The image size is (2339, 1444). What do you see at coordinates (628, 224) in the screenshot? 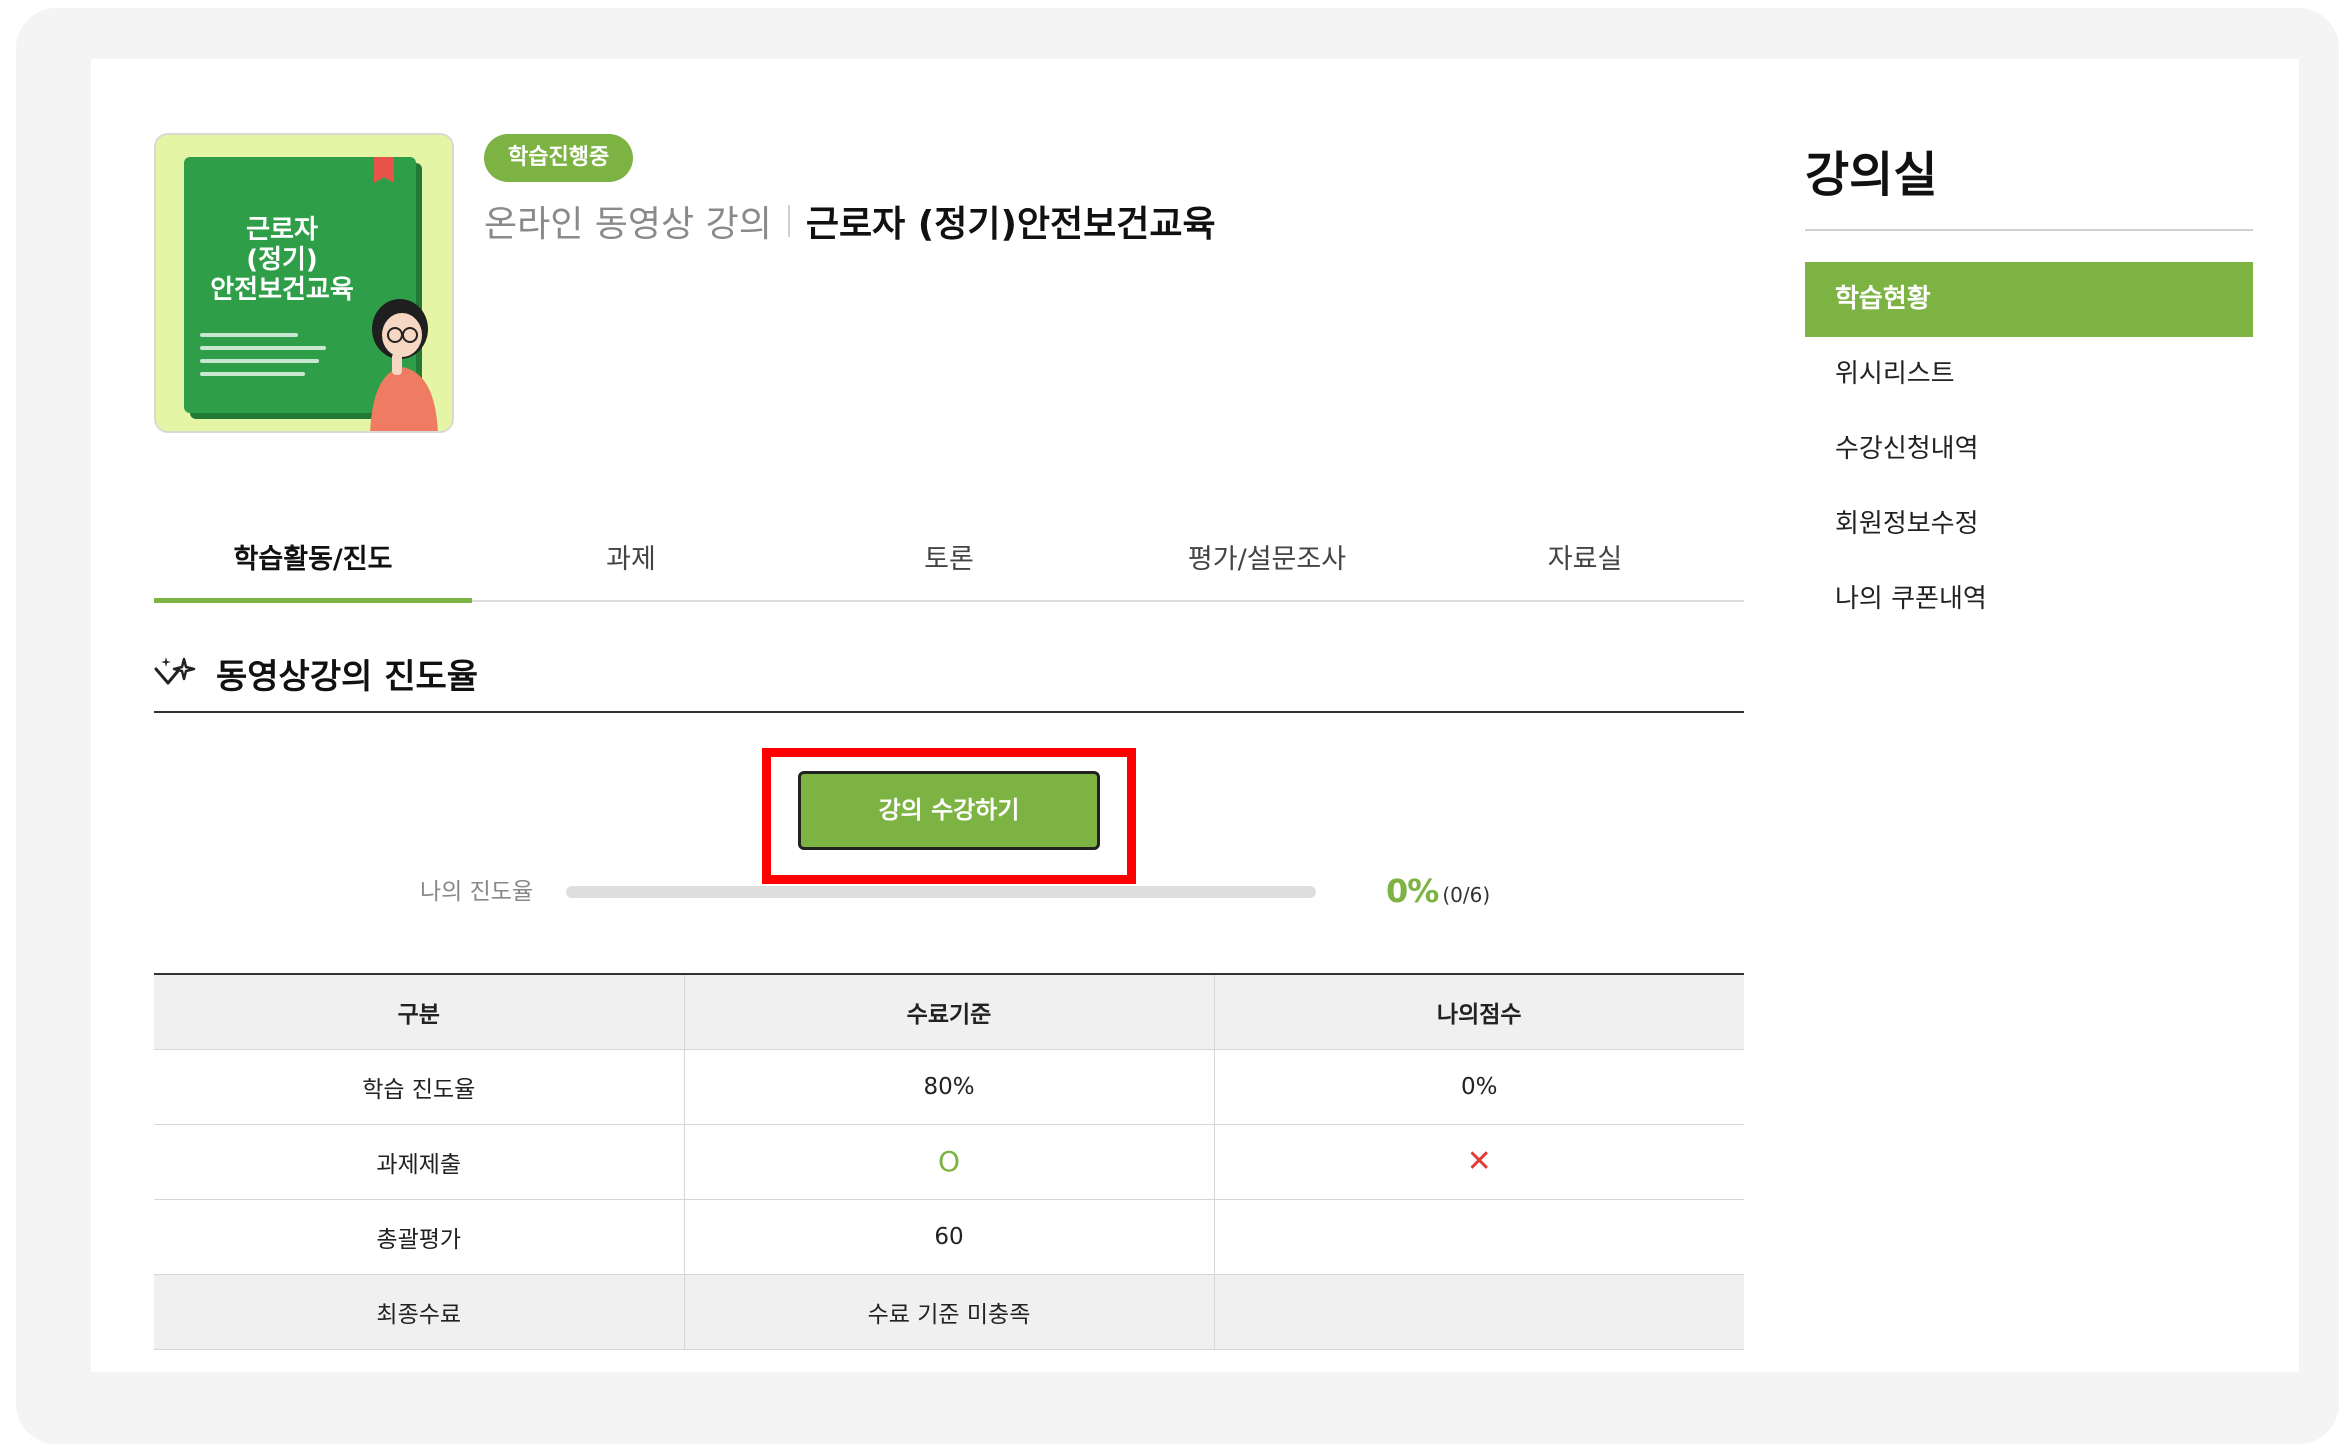
I see `course-type: 온라인 동영상 강의` at bounding box center [628, 224].